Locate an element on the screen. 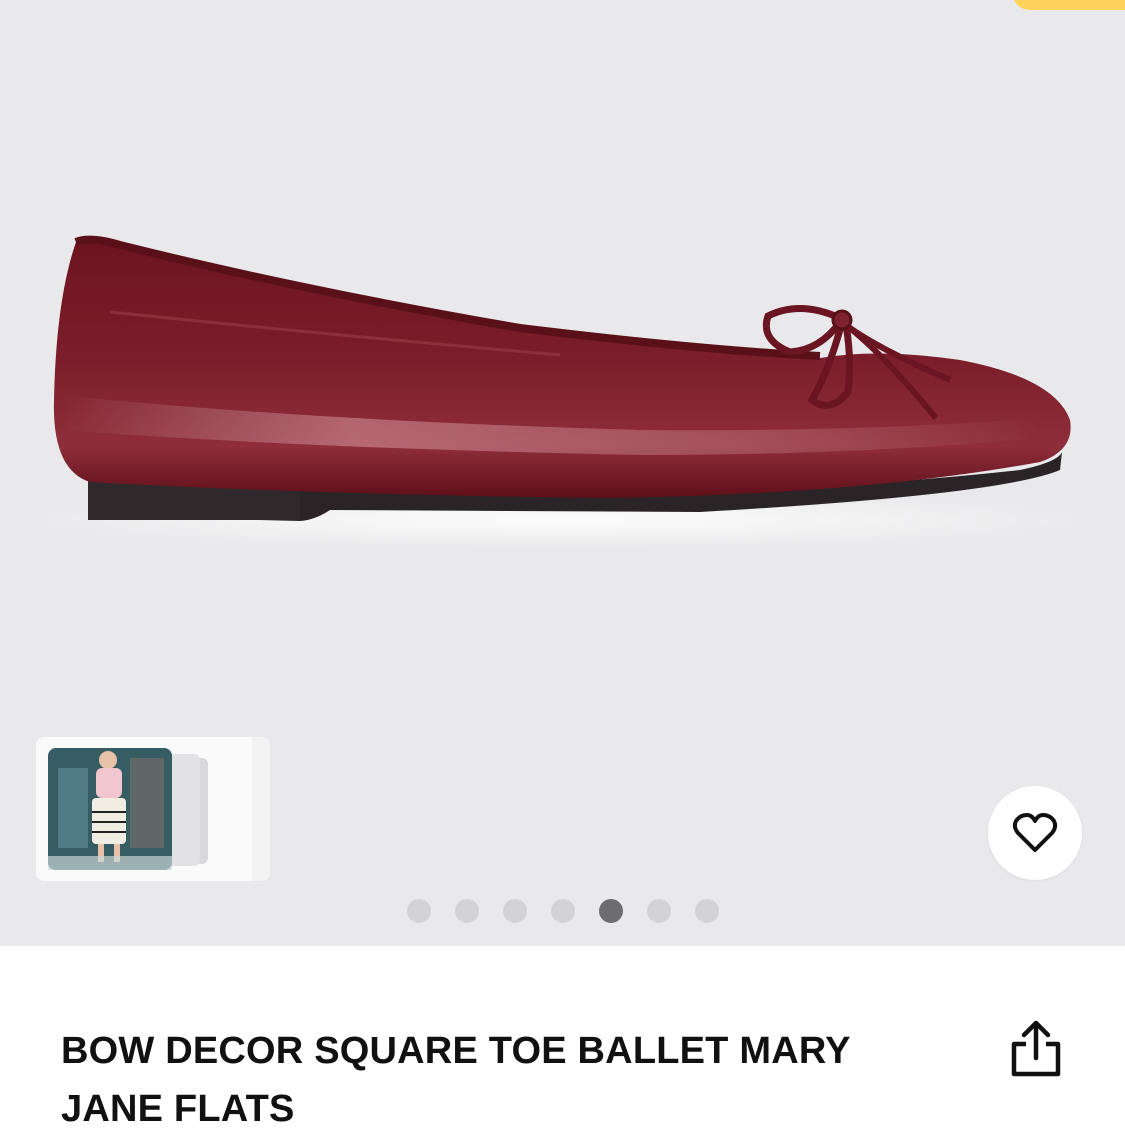 The image size is (1125, 1138). thumbnail-image is located at coordinates (151, 809).